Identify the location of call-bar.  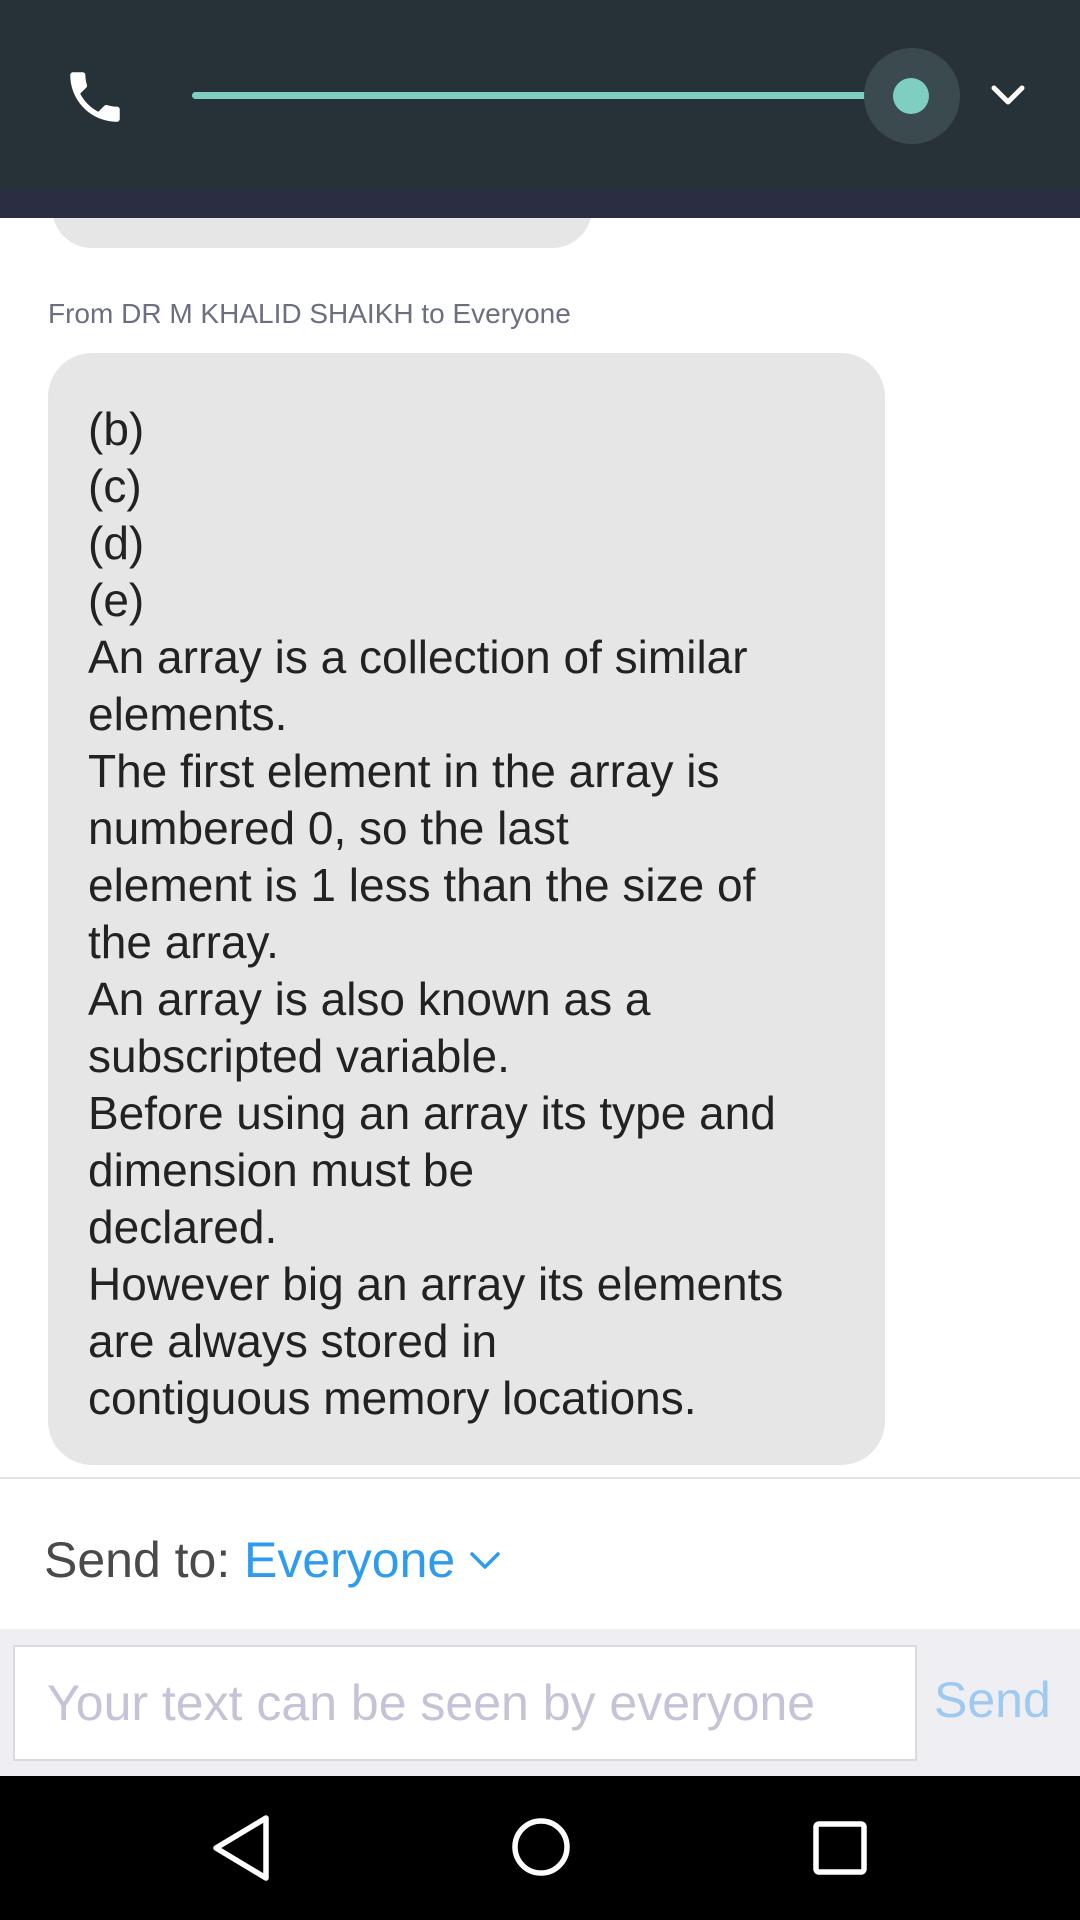
(540, 95).